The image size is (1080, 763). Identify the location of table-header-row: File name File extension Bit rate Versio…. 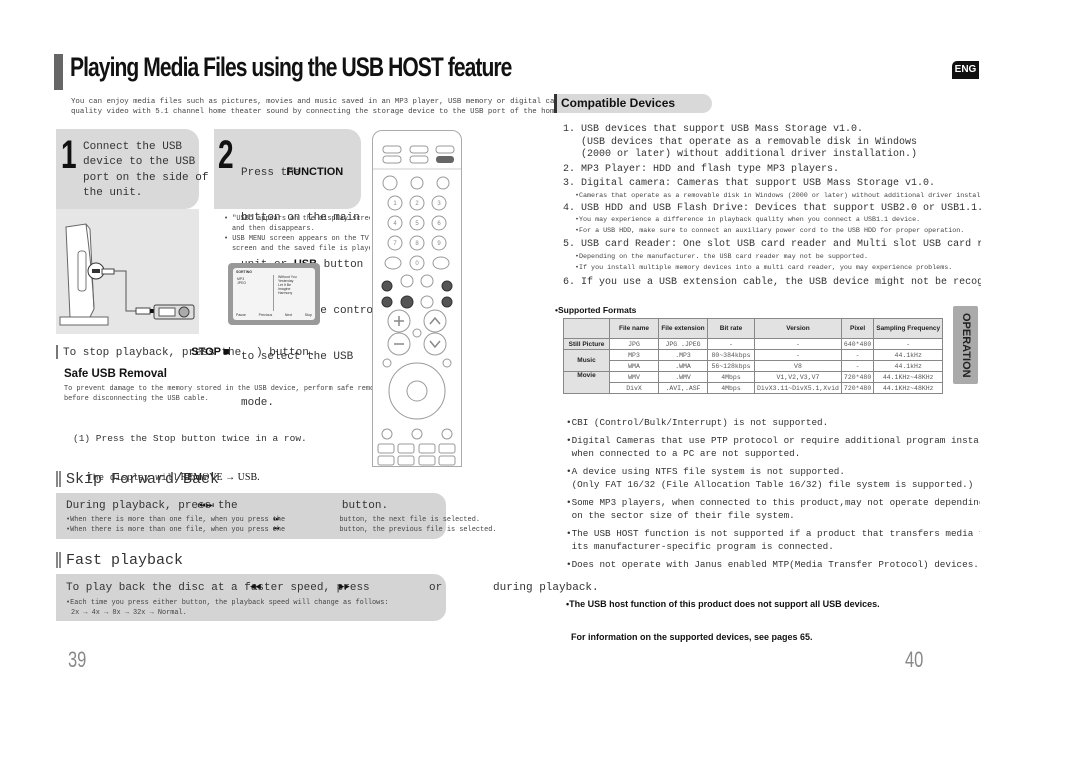
(753, 328).